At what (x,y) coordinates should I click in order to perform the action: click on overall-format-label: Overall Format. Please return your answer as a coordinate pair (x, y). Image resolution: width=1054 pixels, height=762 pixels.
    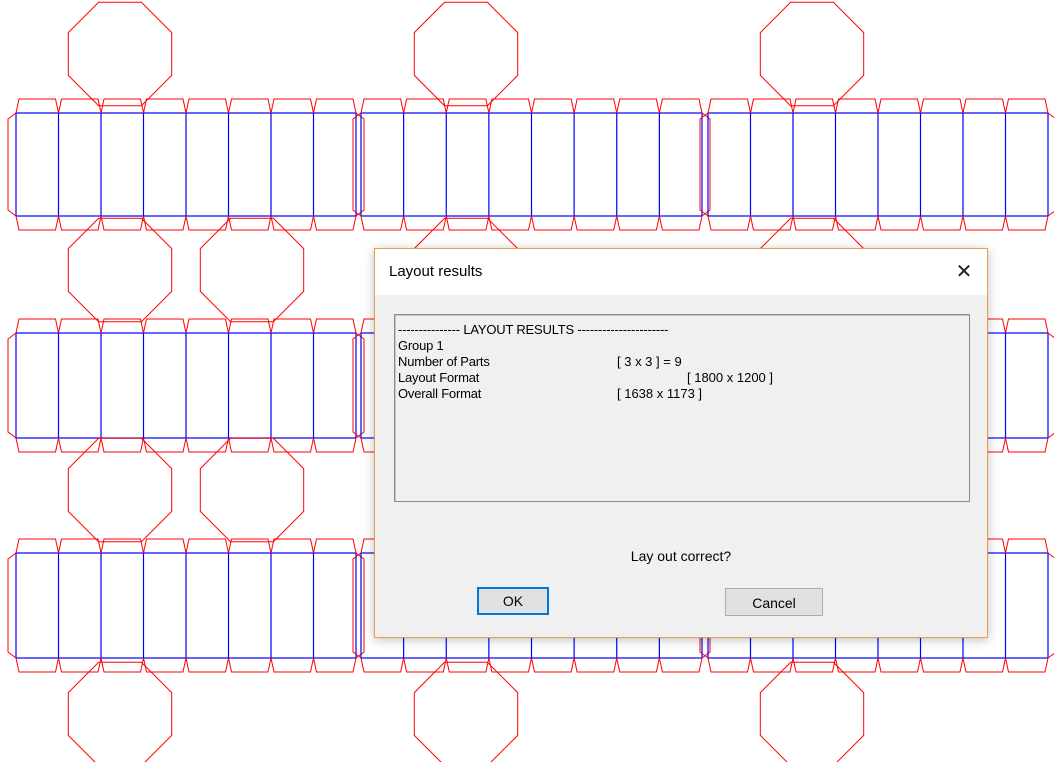
    Looking at the image, I should click on (440, 393).